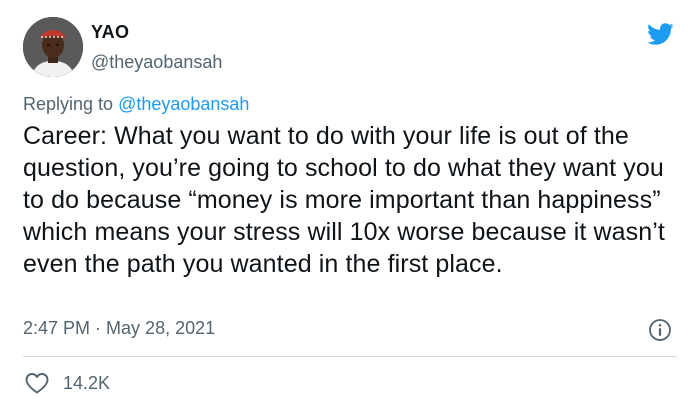 The image size is (700, 411). I want to click on reply-context: Replying to @theyaobansah, so click(136, 104).